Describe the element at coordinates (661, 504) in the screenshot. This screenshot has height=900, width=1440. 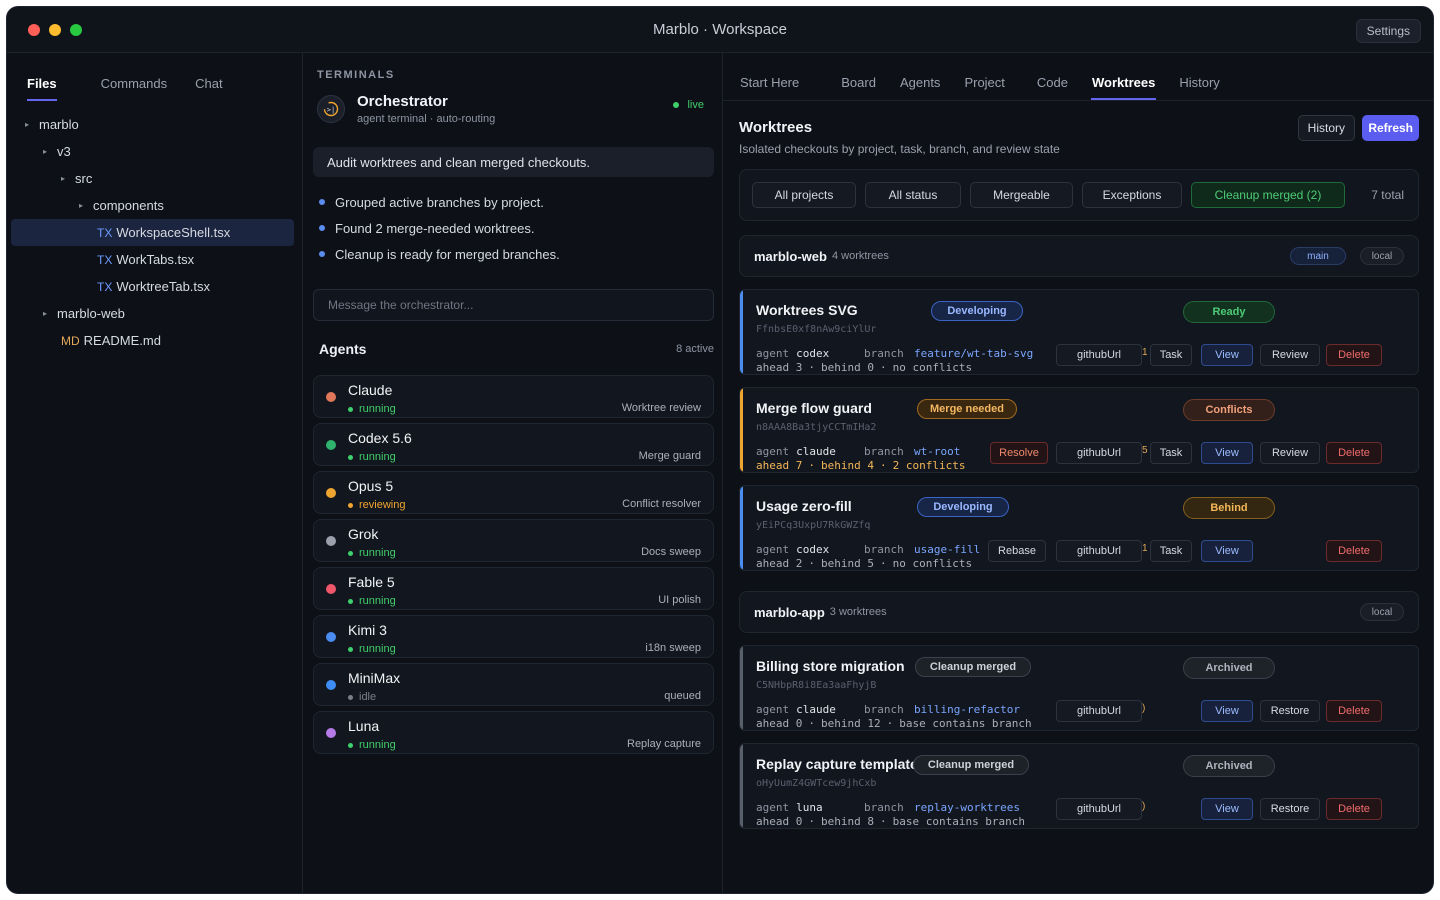
I see `agent-task: Conflict resolver` at that location.